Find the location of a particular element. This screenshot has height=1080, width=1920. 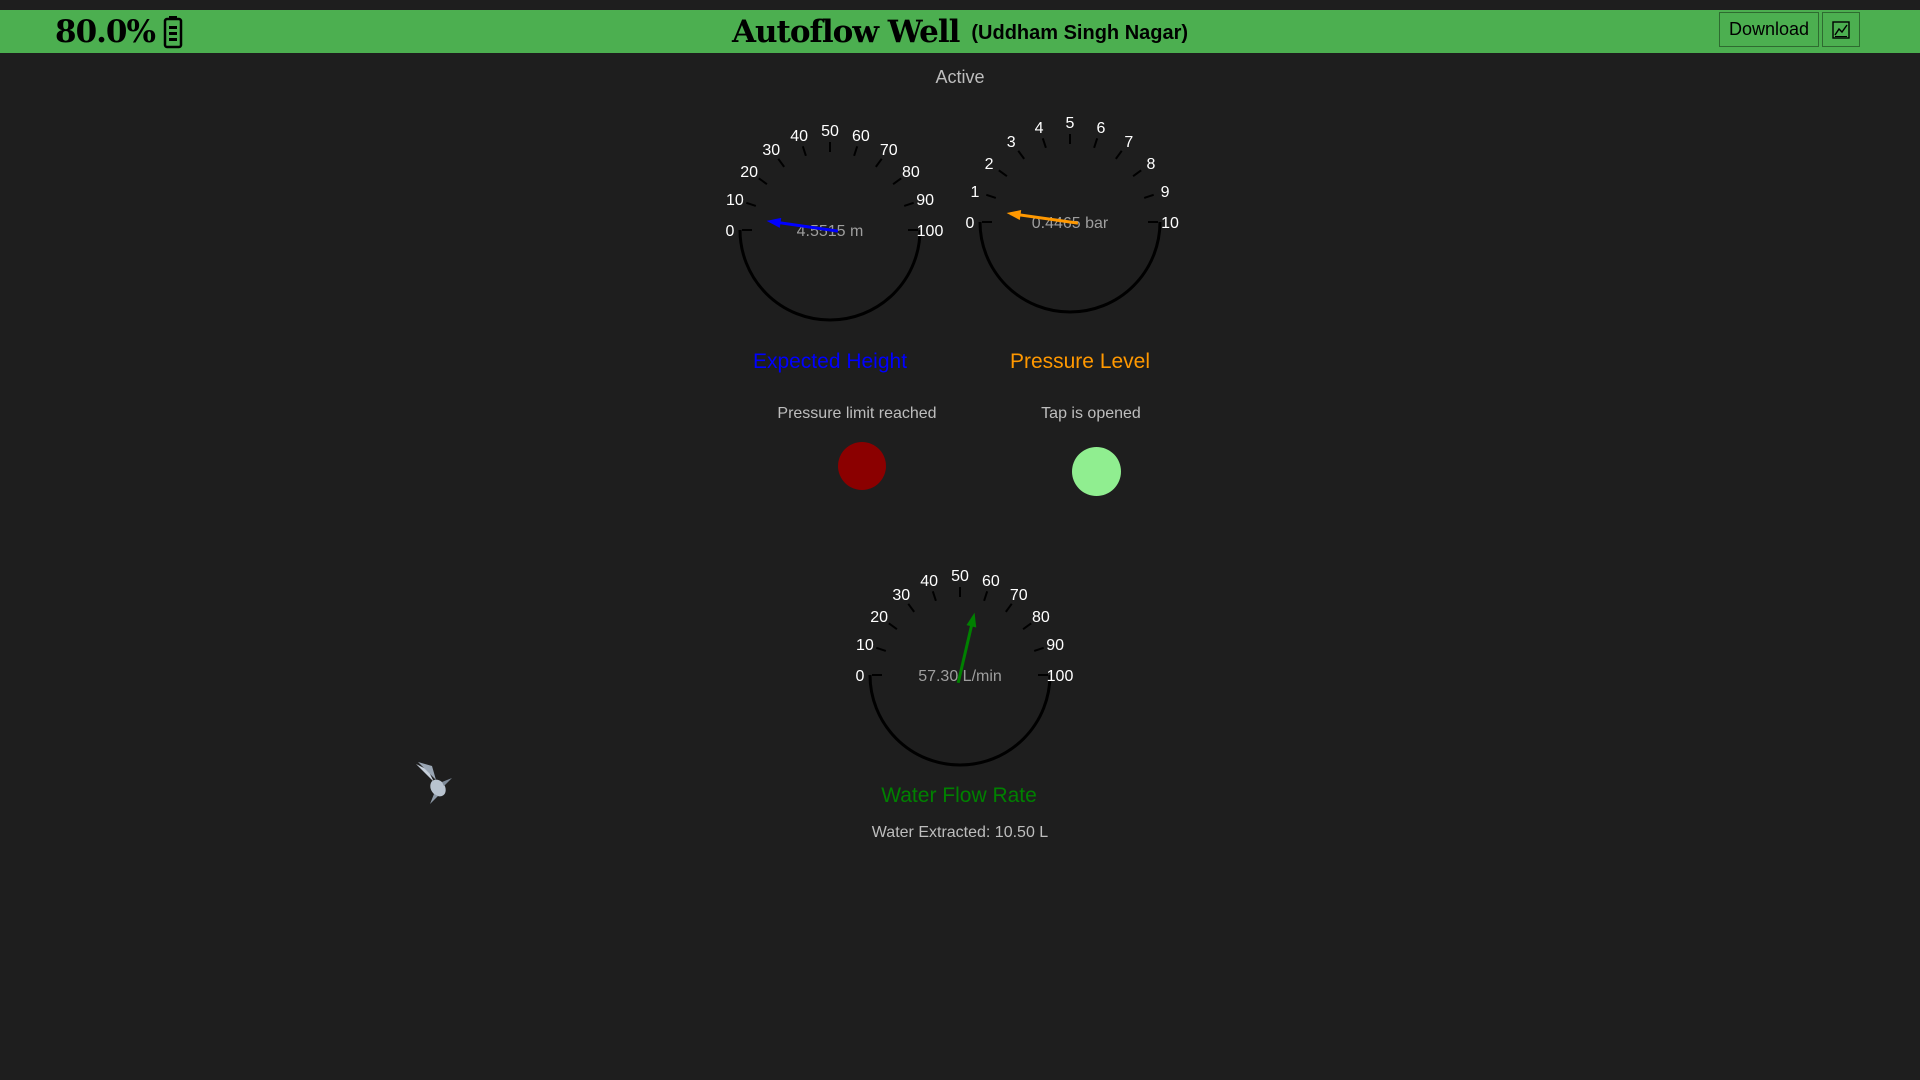

gauge-tick-label: 8 is located at coordinates (1150, 164).